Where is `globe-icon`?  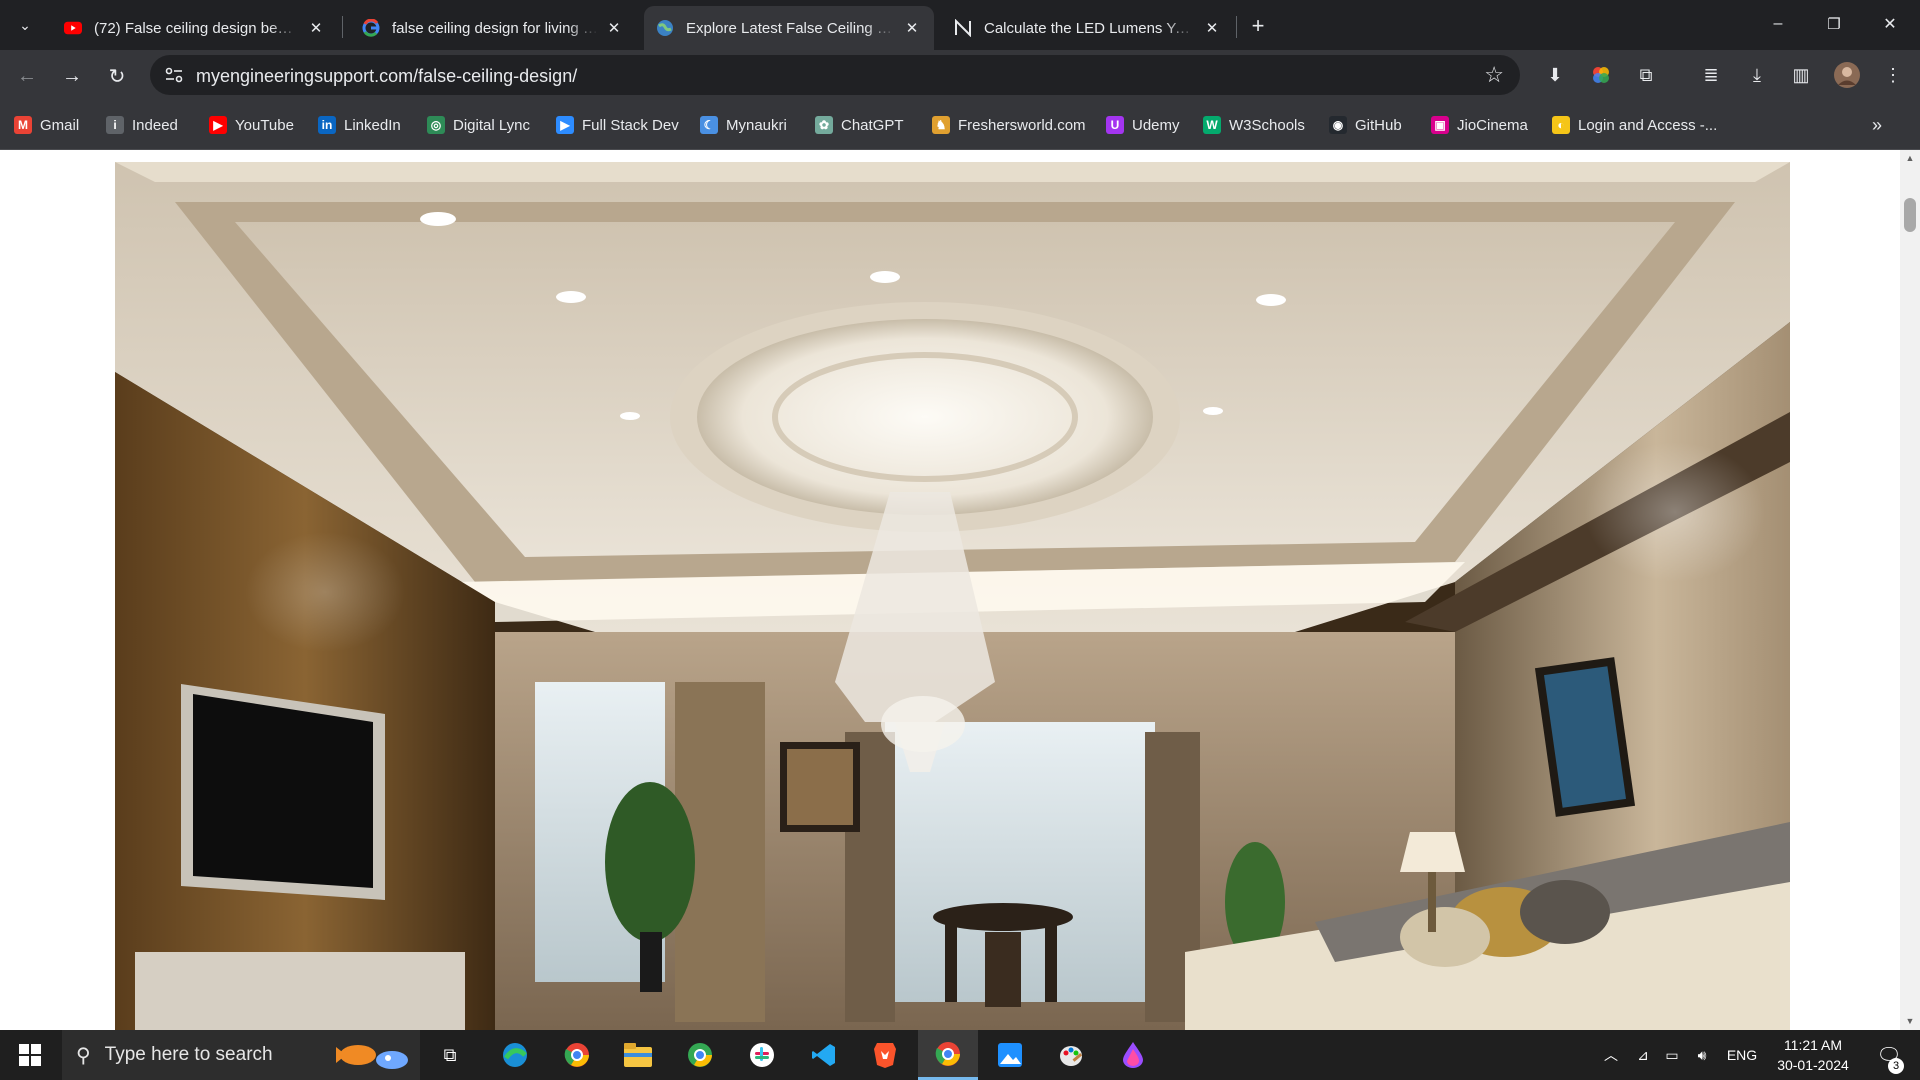
globe-icon is located at coordinates (665, 28).